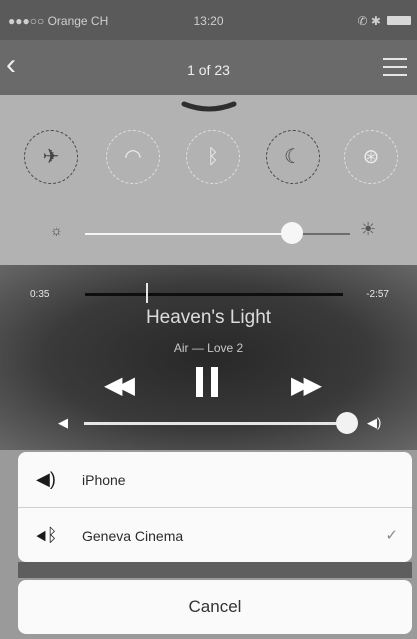  What do you see at coordinates (104, 480) in the screenshot?
I see `route-label: iPhone` at bounding box center [104, 480].